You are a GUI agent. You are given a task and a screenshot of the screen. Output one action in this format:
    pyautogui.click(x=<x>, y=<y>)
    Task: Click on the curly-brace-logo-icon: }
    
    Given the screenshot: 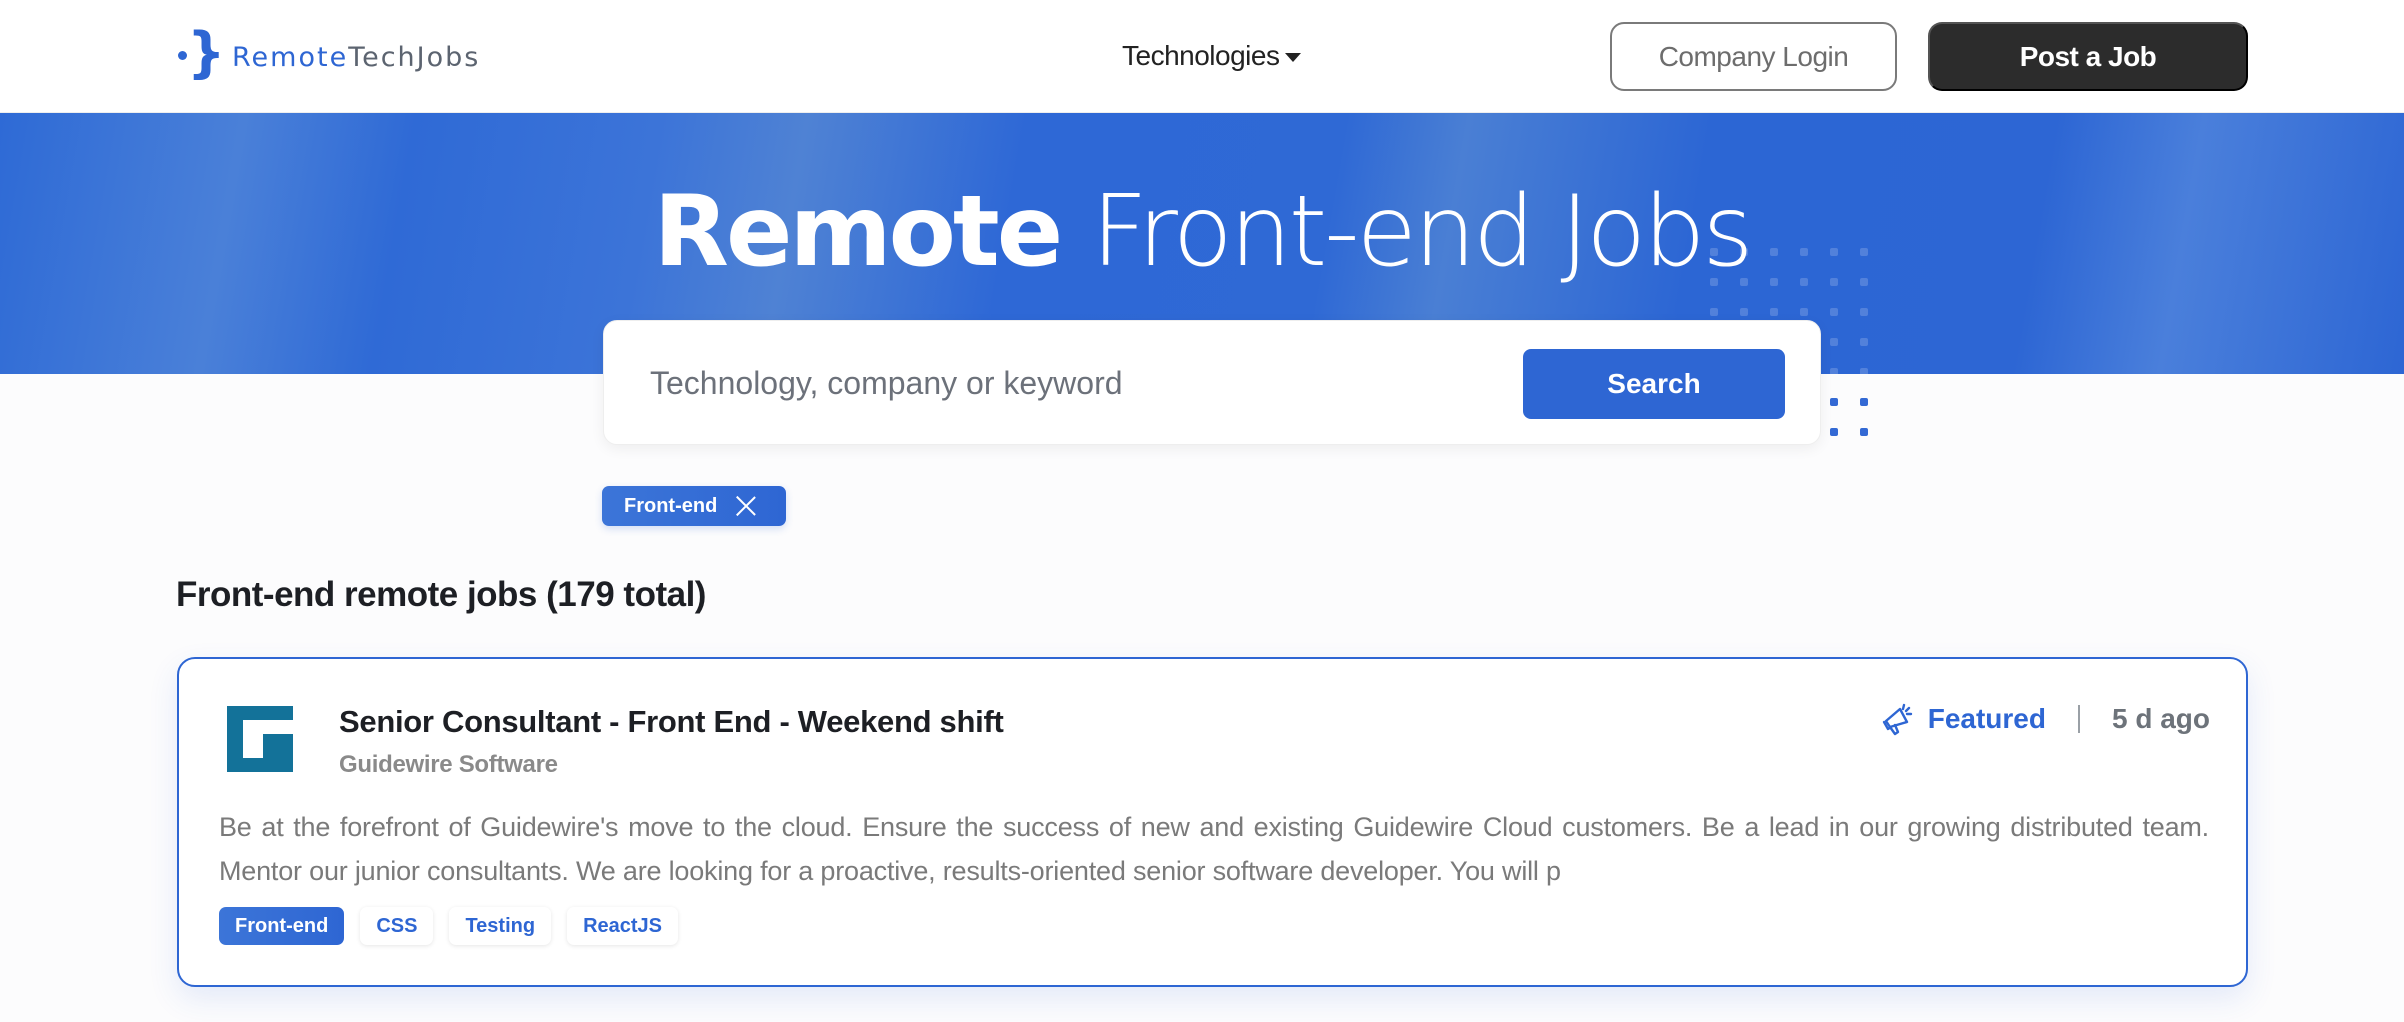 What is the action you would take?
    pyautogui.click(x=200, y=55)
    